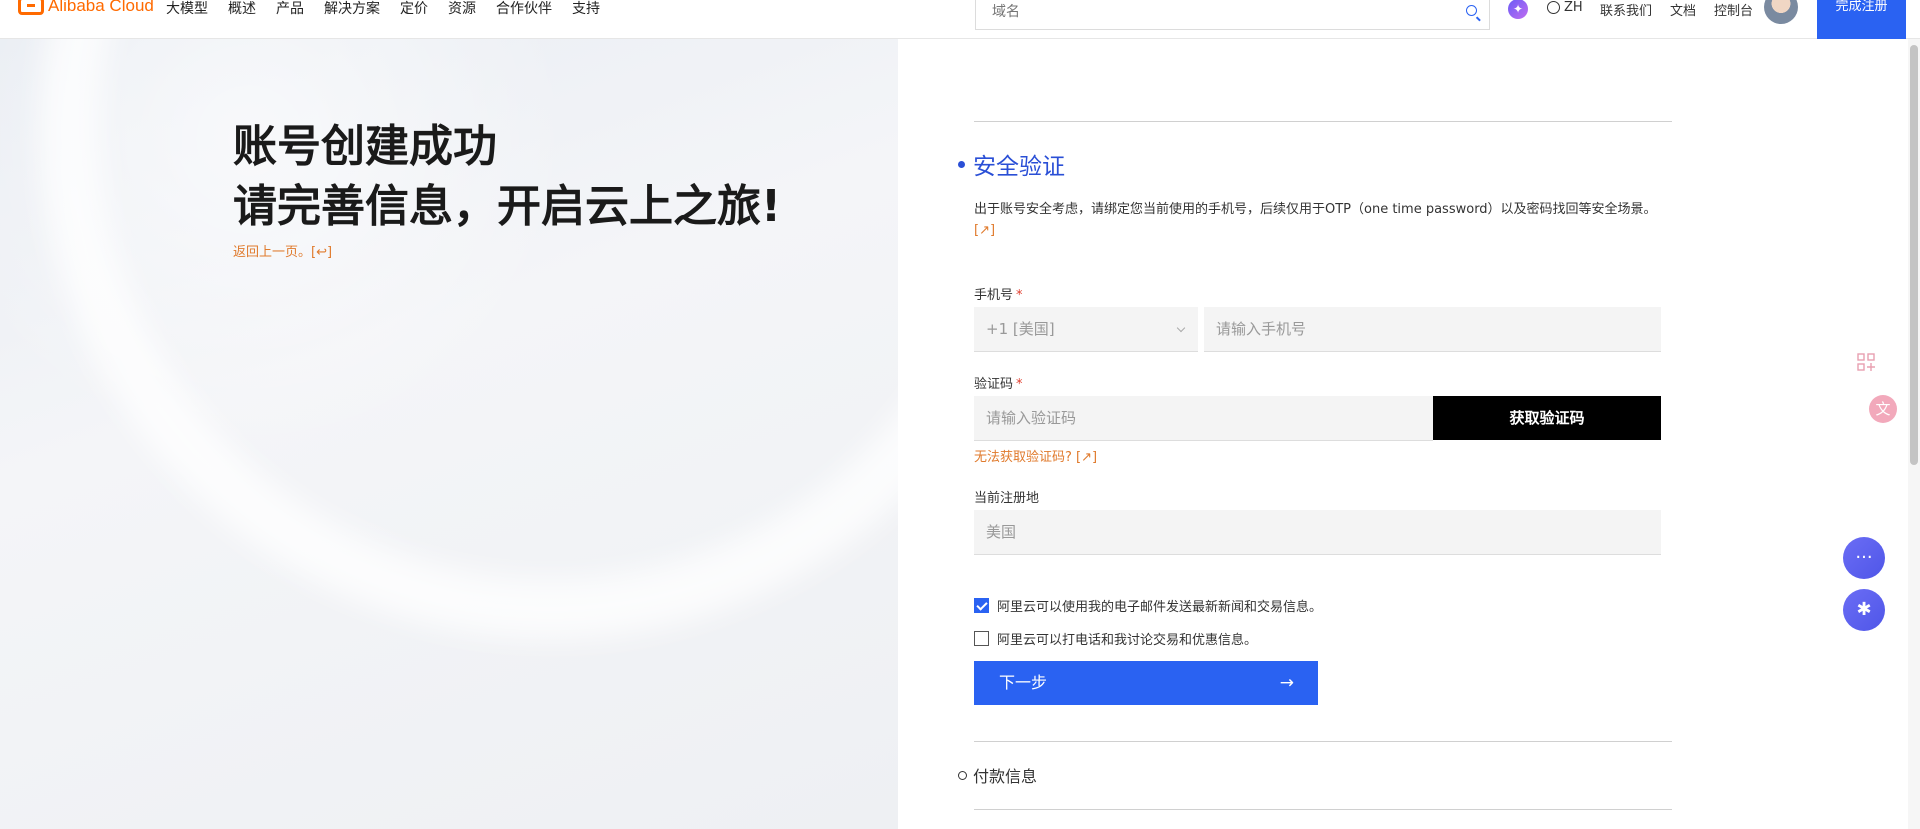 The image size is (1920, 829). What do you see at coordinates (1286, 683) in the screenshot?
I see `arrow-right-icon: →` at bounding box center [1286, 683].